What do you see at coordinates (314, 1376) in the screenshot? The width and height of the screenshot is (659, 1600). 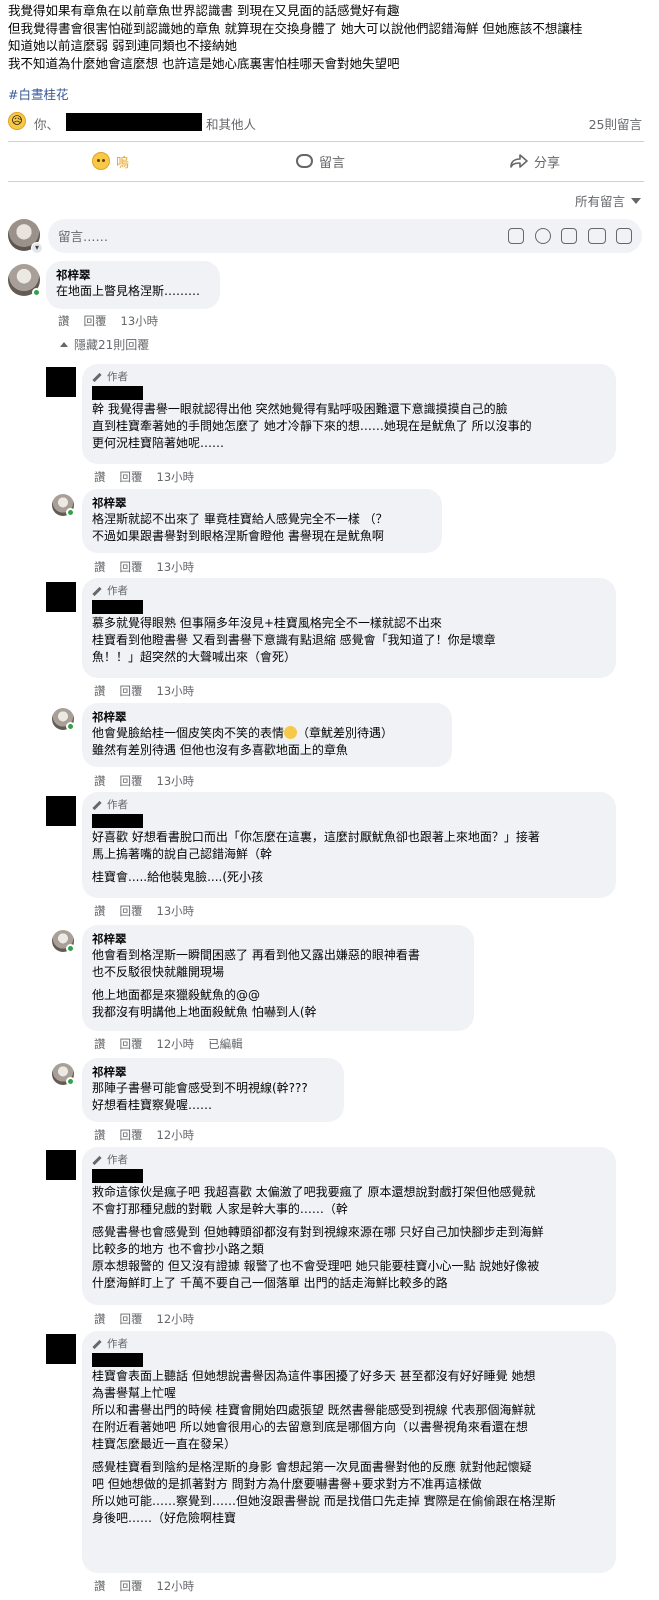 I see `comment-text: 桂寶會表面上聽話 但她想說書譽因為這件事困擾了好多天 甚至都沒有好好睡覺 她想` at bounding box center [314, 1376].